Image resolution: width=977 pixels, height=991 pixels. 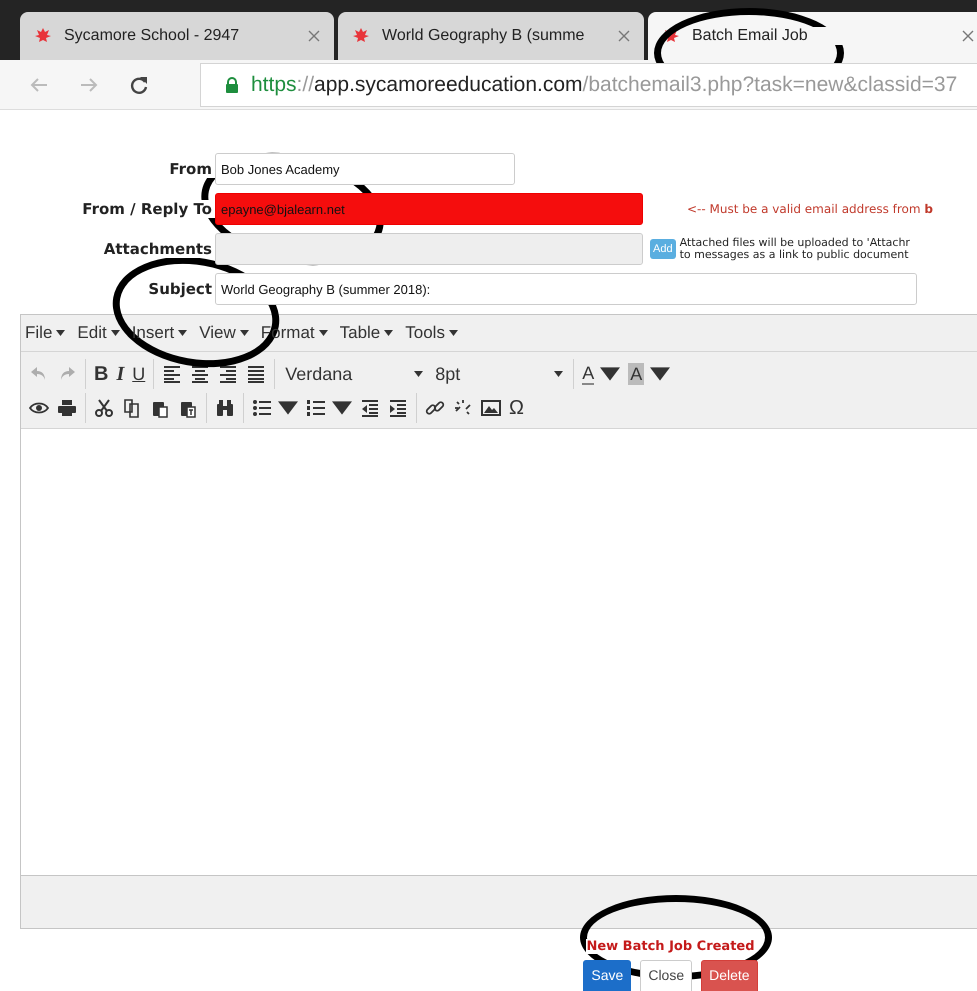 I want to click on browser-tab: Batch Email Job, so click(x=812, y=36).